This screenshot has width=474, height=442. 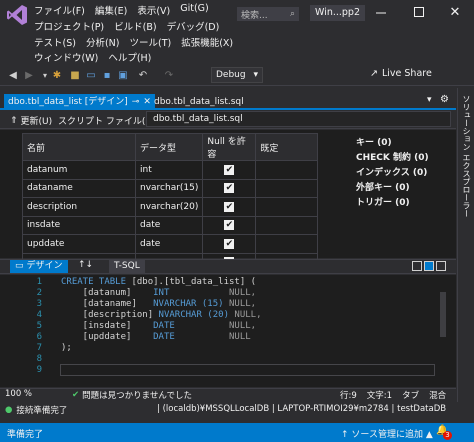 I want to click on cell-name: description, so click(x=79, y=207).